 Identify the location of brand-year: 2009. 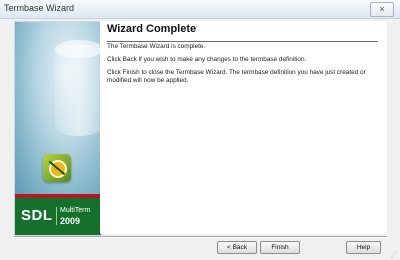
(70, 221).